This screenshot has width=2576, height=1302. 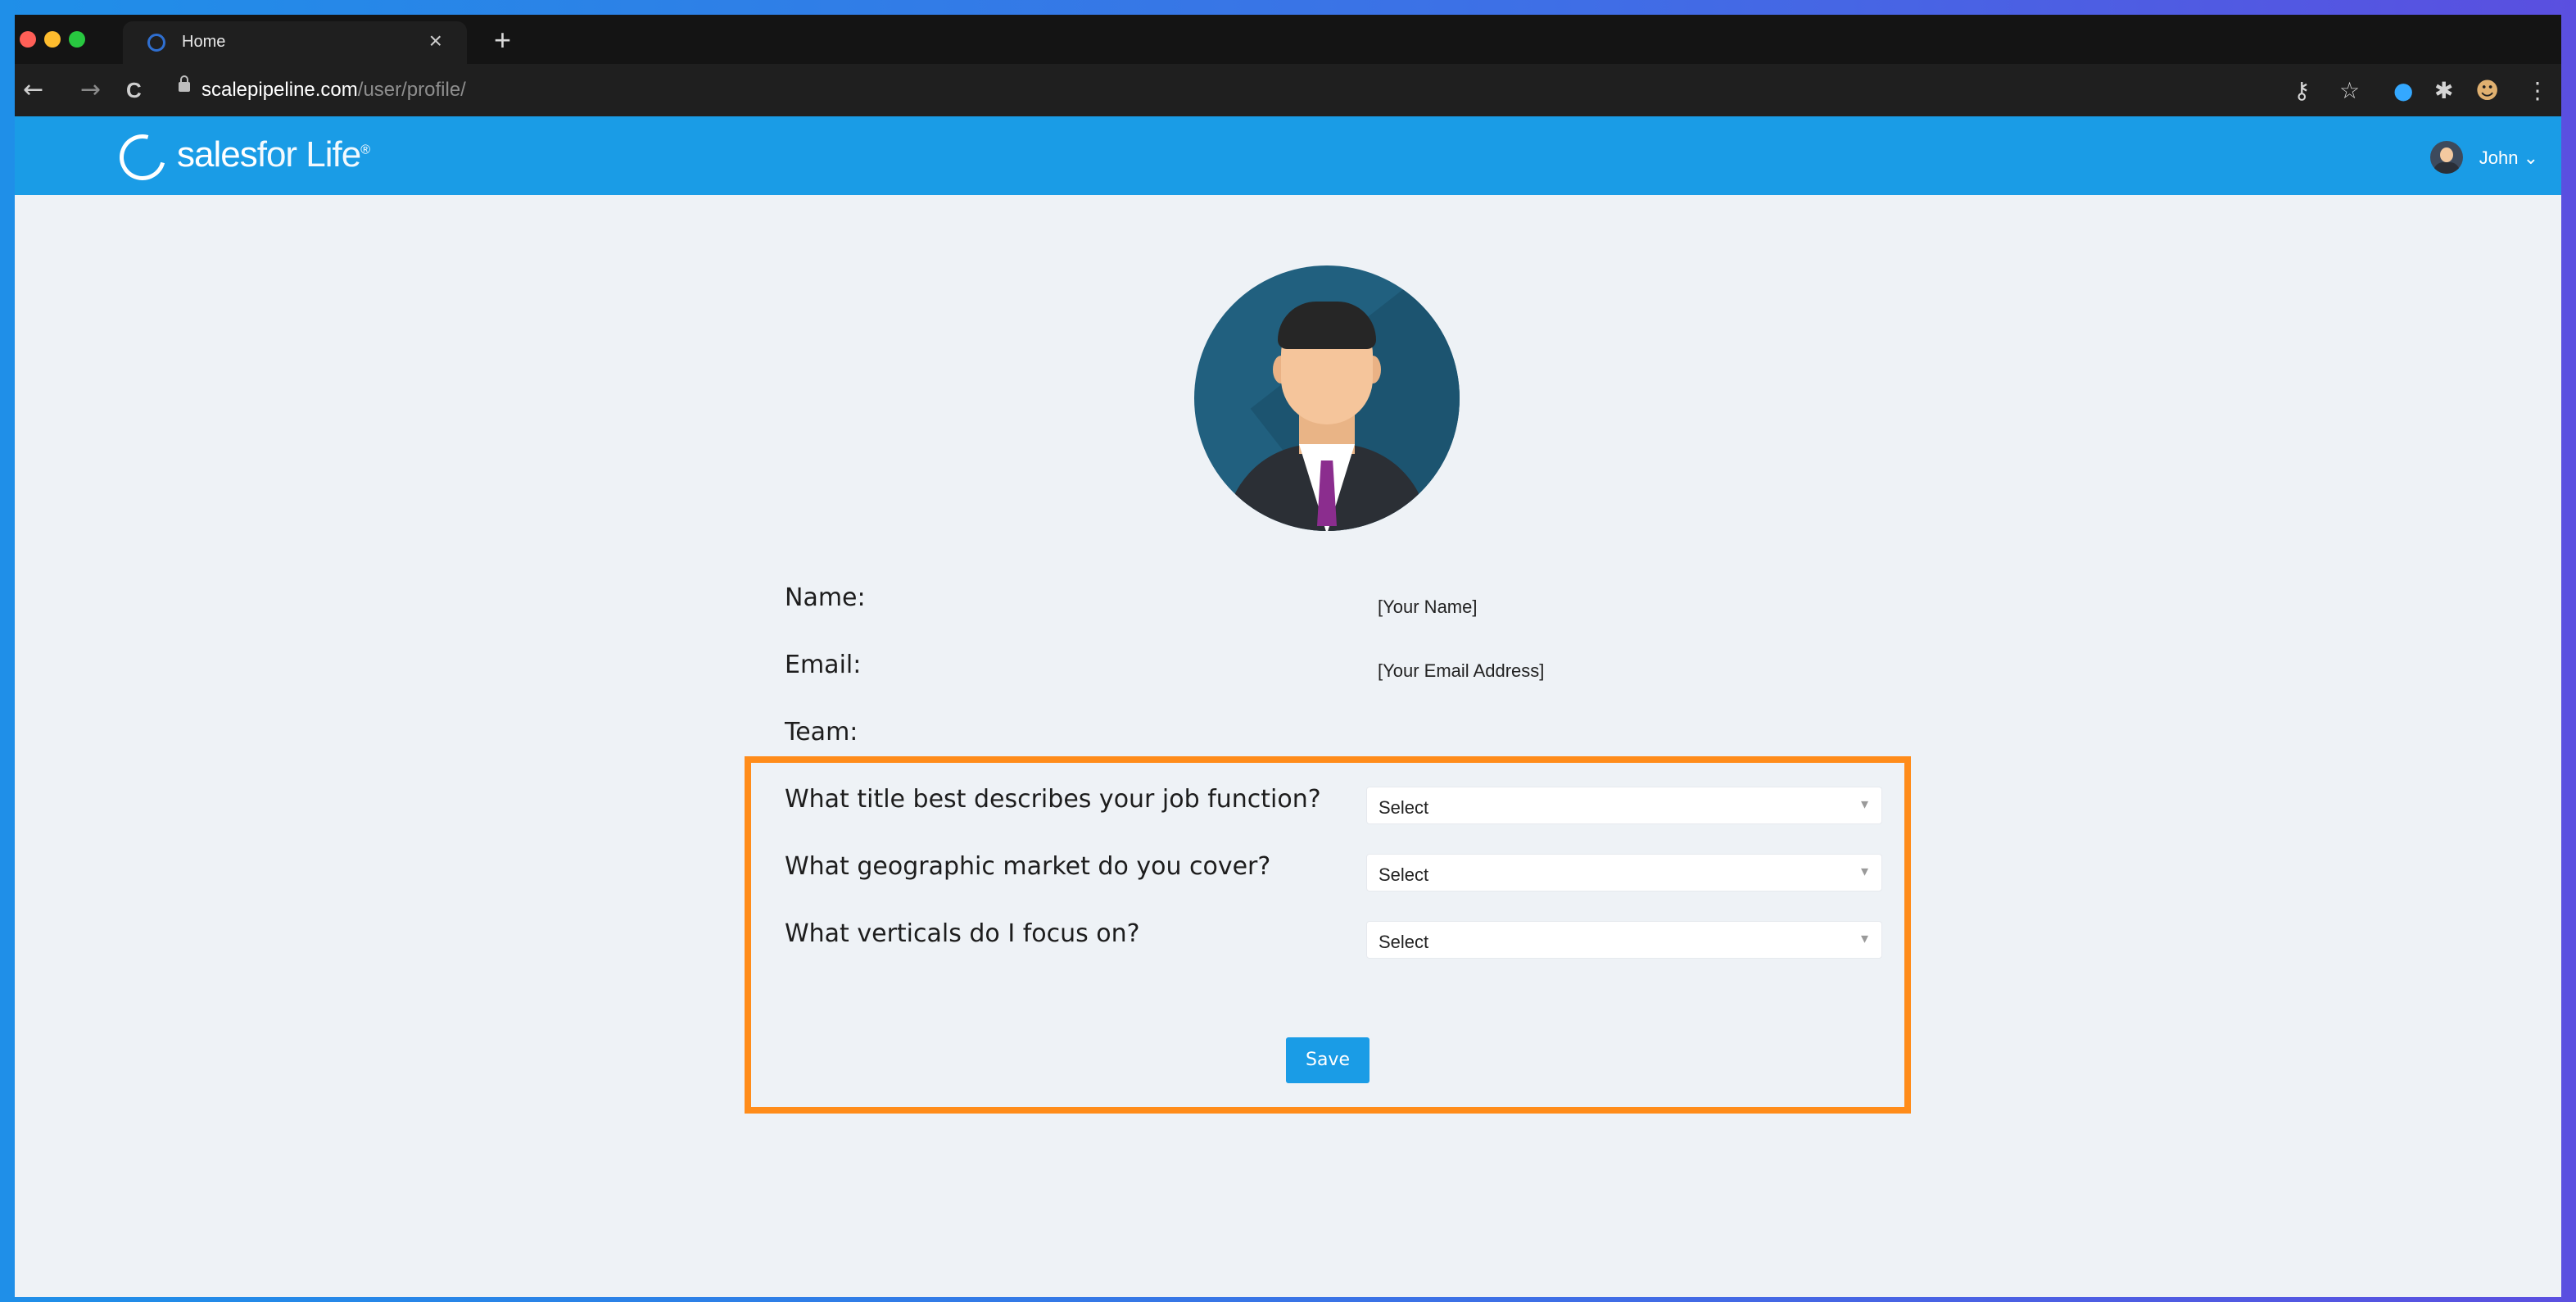 What do you see at coordinates (1327, 1060) in the screenshot?
I see `save-button: Save` at bounding box center [1327, 1060].